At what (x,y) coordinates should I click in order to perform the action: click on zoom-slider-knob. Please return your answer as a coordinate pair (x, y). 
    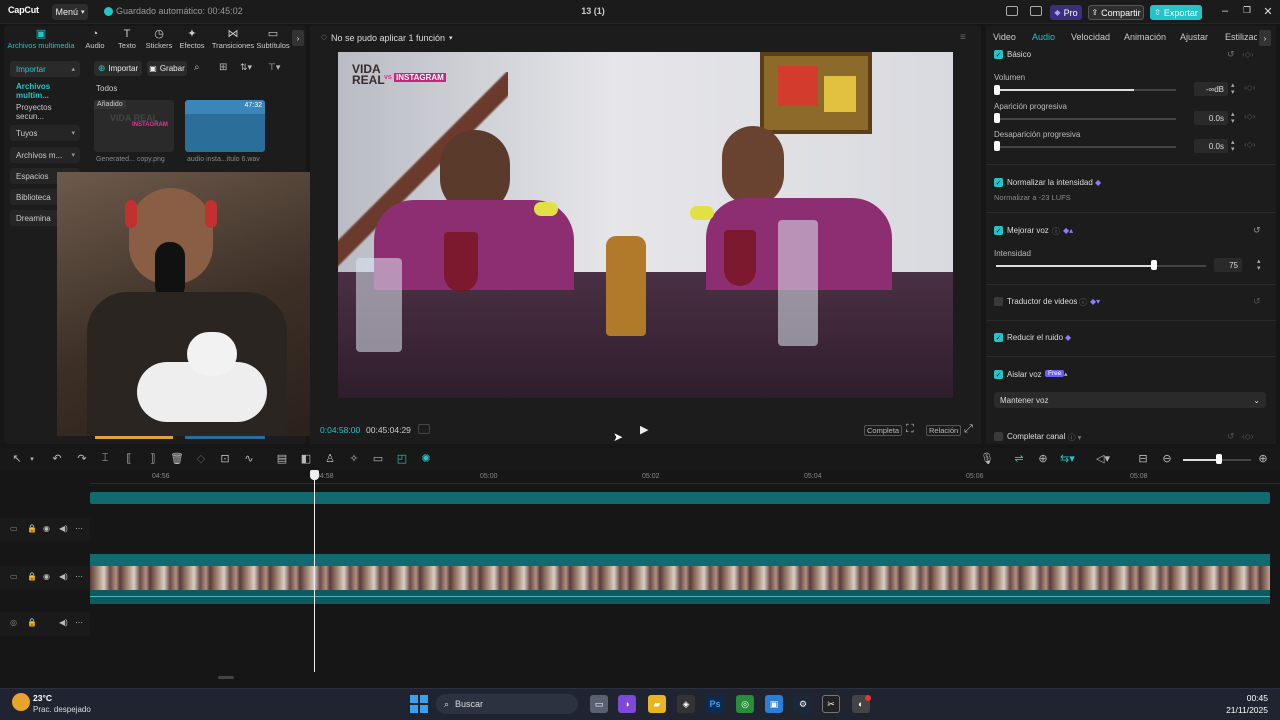
    Looking at the image, I should click on (1219, 459).